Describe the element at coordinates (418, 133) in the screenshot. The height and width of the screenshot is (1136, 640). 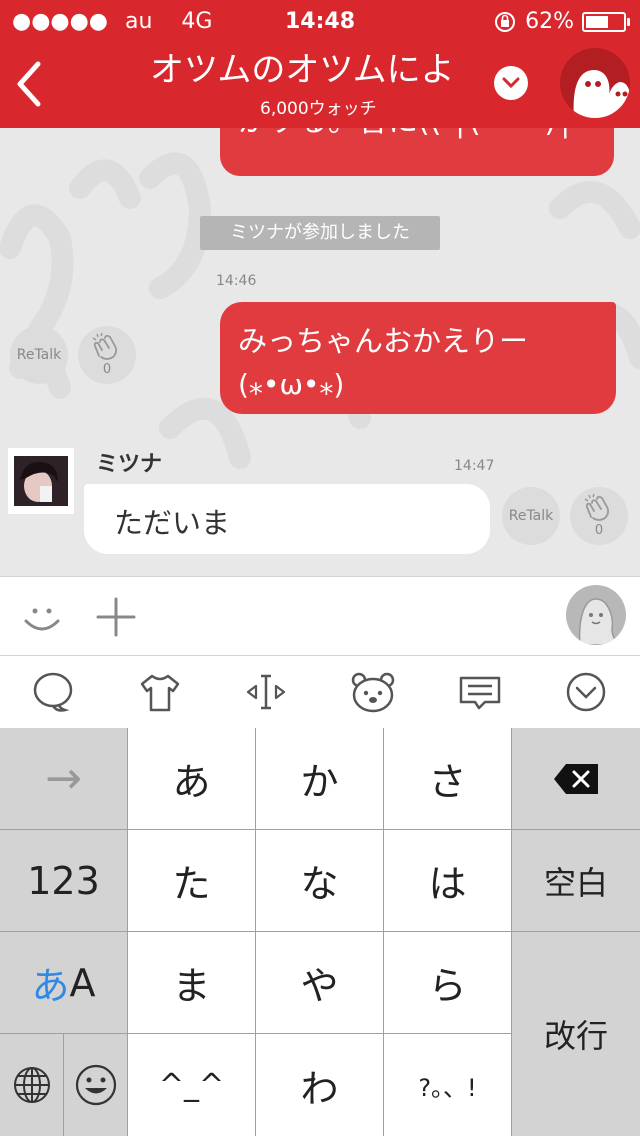
I see `previous-message-text: がする。昔に(( ╮(╹ㅂ╹)╭ ”` at that location.